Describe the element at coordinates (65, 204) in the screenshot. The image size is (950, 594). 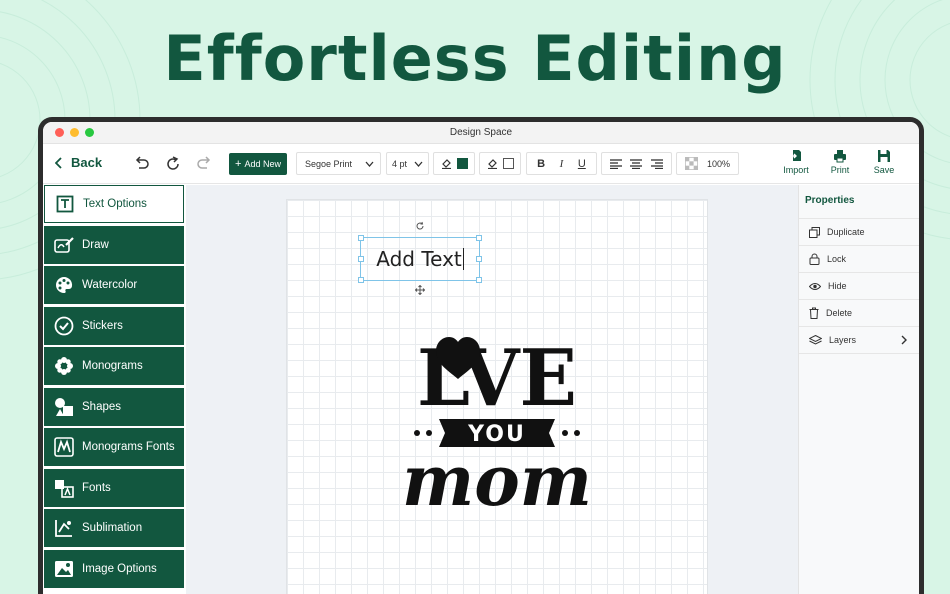
I see `text-box-icon` at that location.